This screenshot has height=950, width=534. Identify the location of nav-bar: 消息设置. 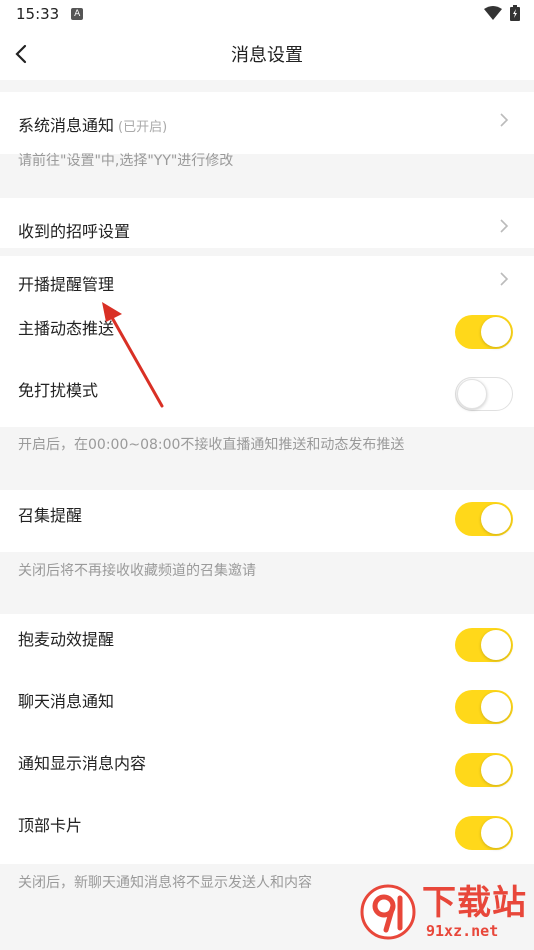
(267, 54).